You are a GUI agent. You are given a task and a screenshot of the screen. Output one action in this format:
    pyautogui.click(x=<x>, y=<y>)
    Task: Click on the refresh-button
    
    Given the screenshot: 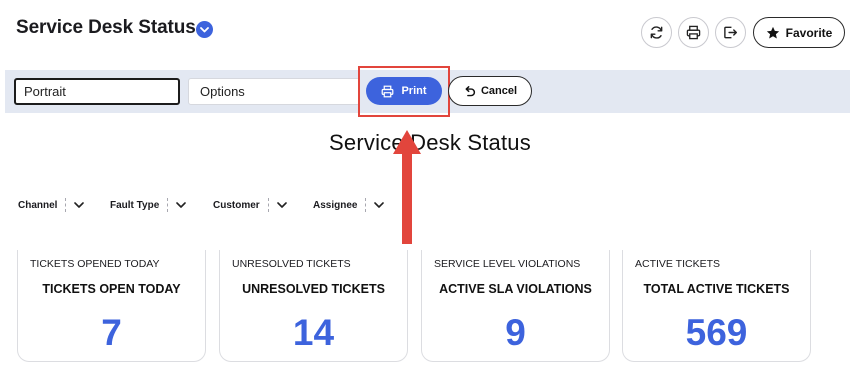 What is the action you would take?
    pyautogui.click(x=656, y=32)
    